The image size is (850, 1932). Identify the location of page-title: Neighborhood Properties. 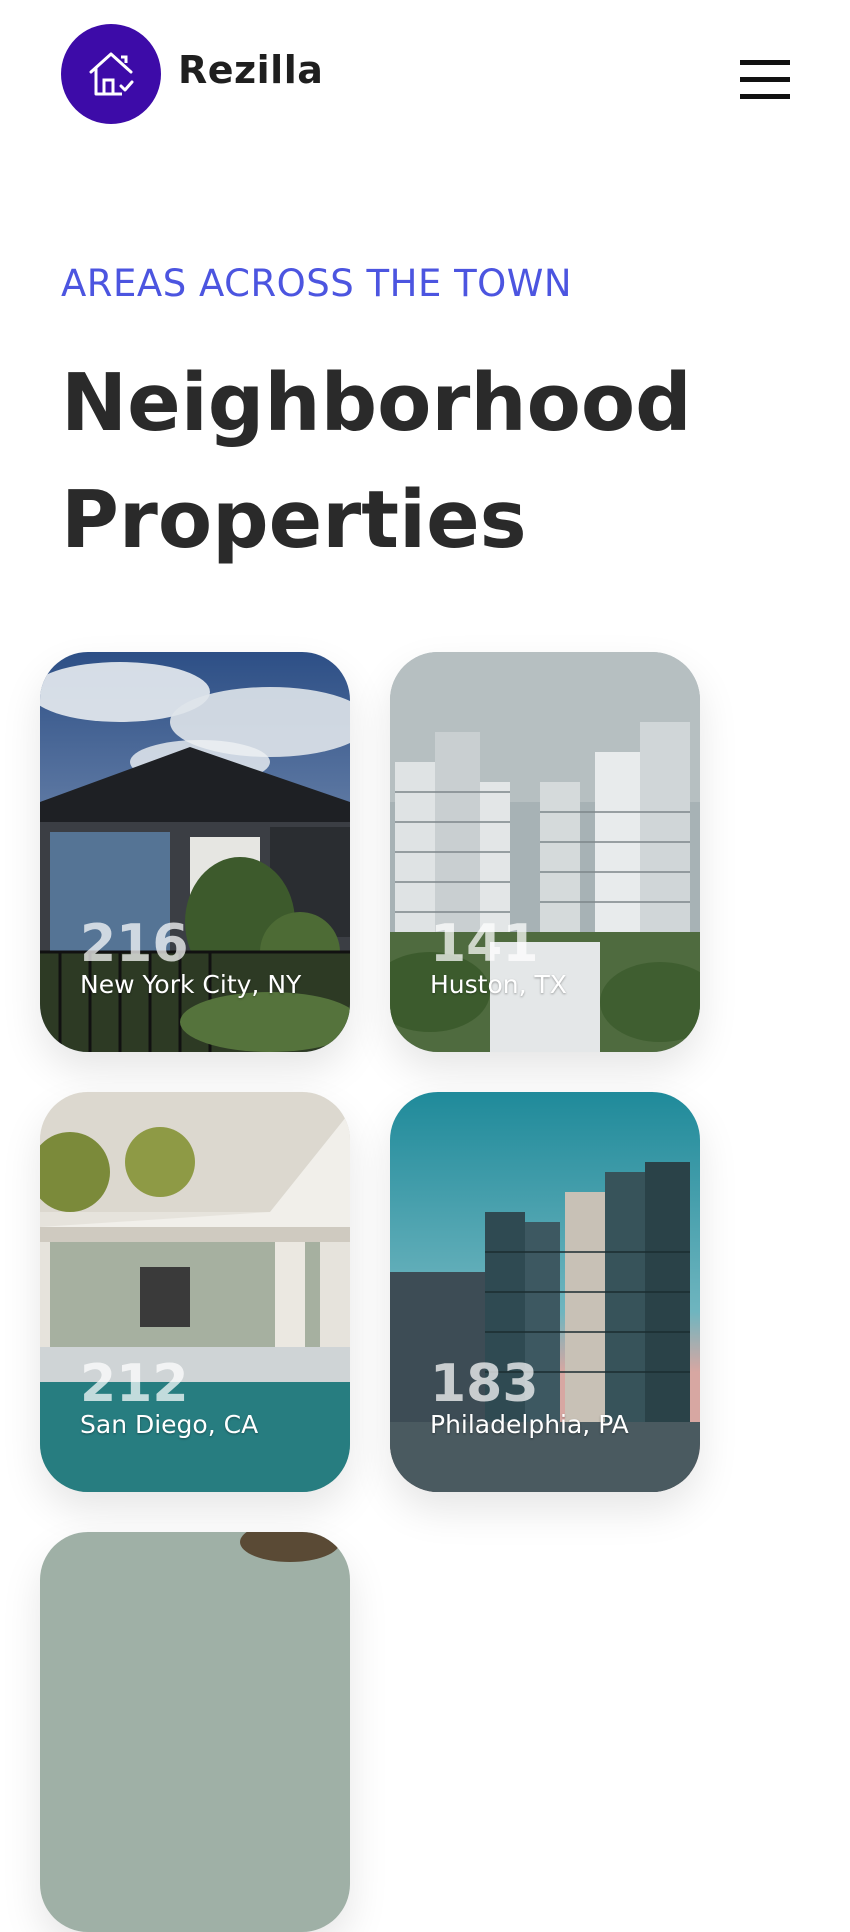
(376, 461).